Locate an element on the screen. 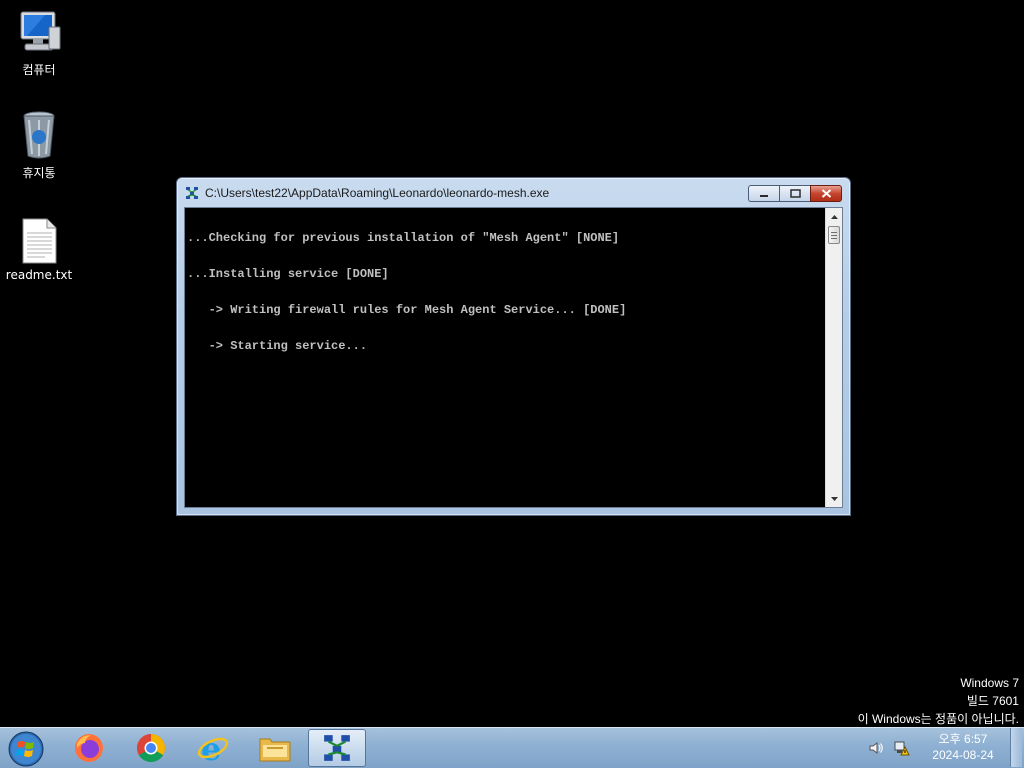 The image size is (1024, 768). windows-start-icon is located at coordinates (26, 749).